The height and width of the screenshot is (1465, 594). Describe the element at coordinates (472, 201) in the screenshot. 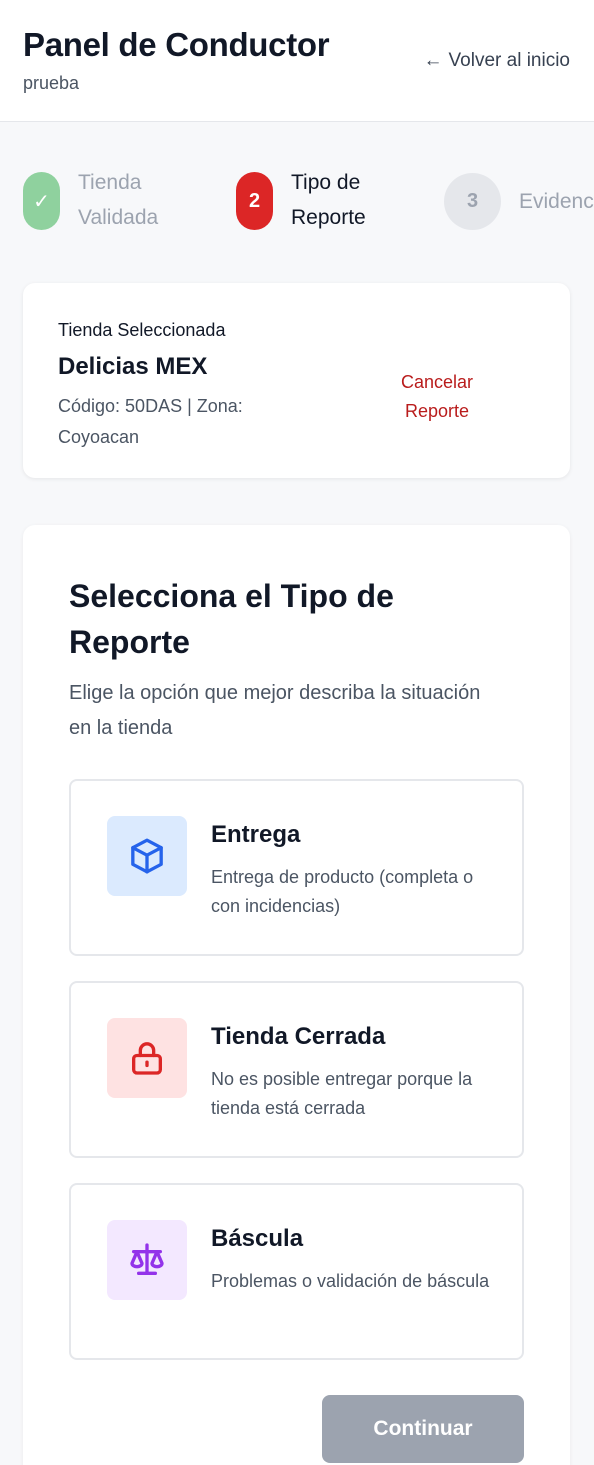

I see `step-number: 3` at that location.